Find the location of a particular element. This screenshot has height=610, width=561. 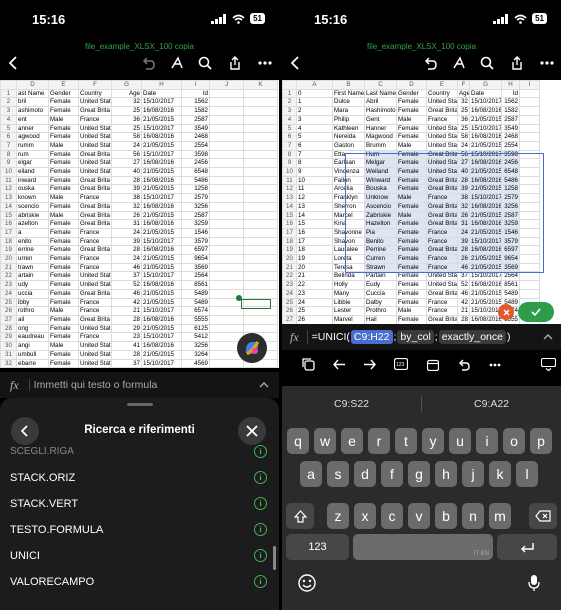

more-icon is located at coordinates (547, 63).